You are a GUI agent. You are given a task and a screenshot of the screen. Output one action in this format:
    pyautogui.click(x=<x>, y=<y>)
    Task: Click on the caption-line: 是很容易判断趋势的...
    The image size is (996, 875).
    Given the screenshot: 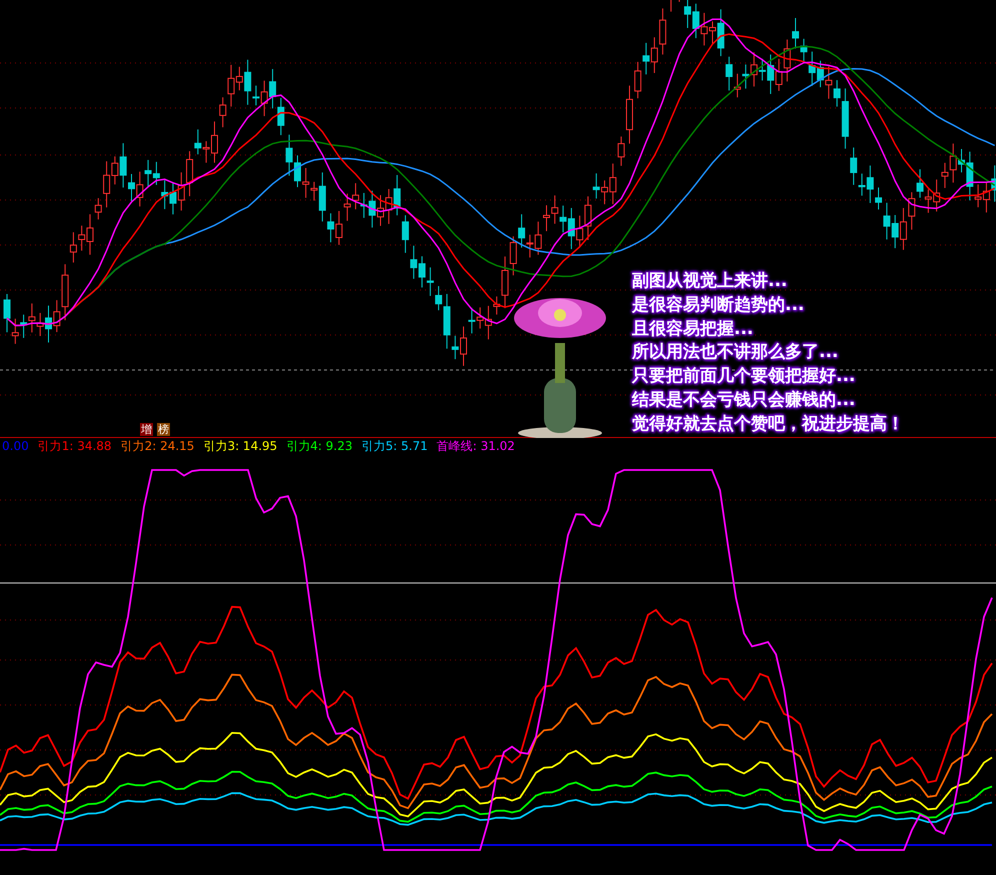 What is the action you would take?
    pyautogui.click(x=718, y=305)
    